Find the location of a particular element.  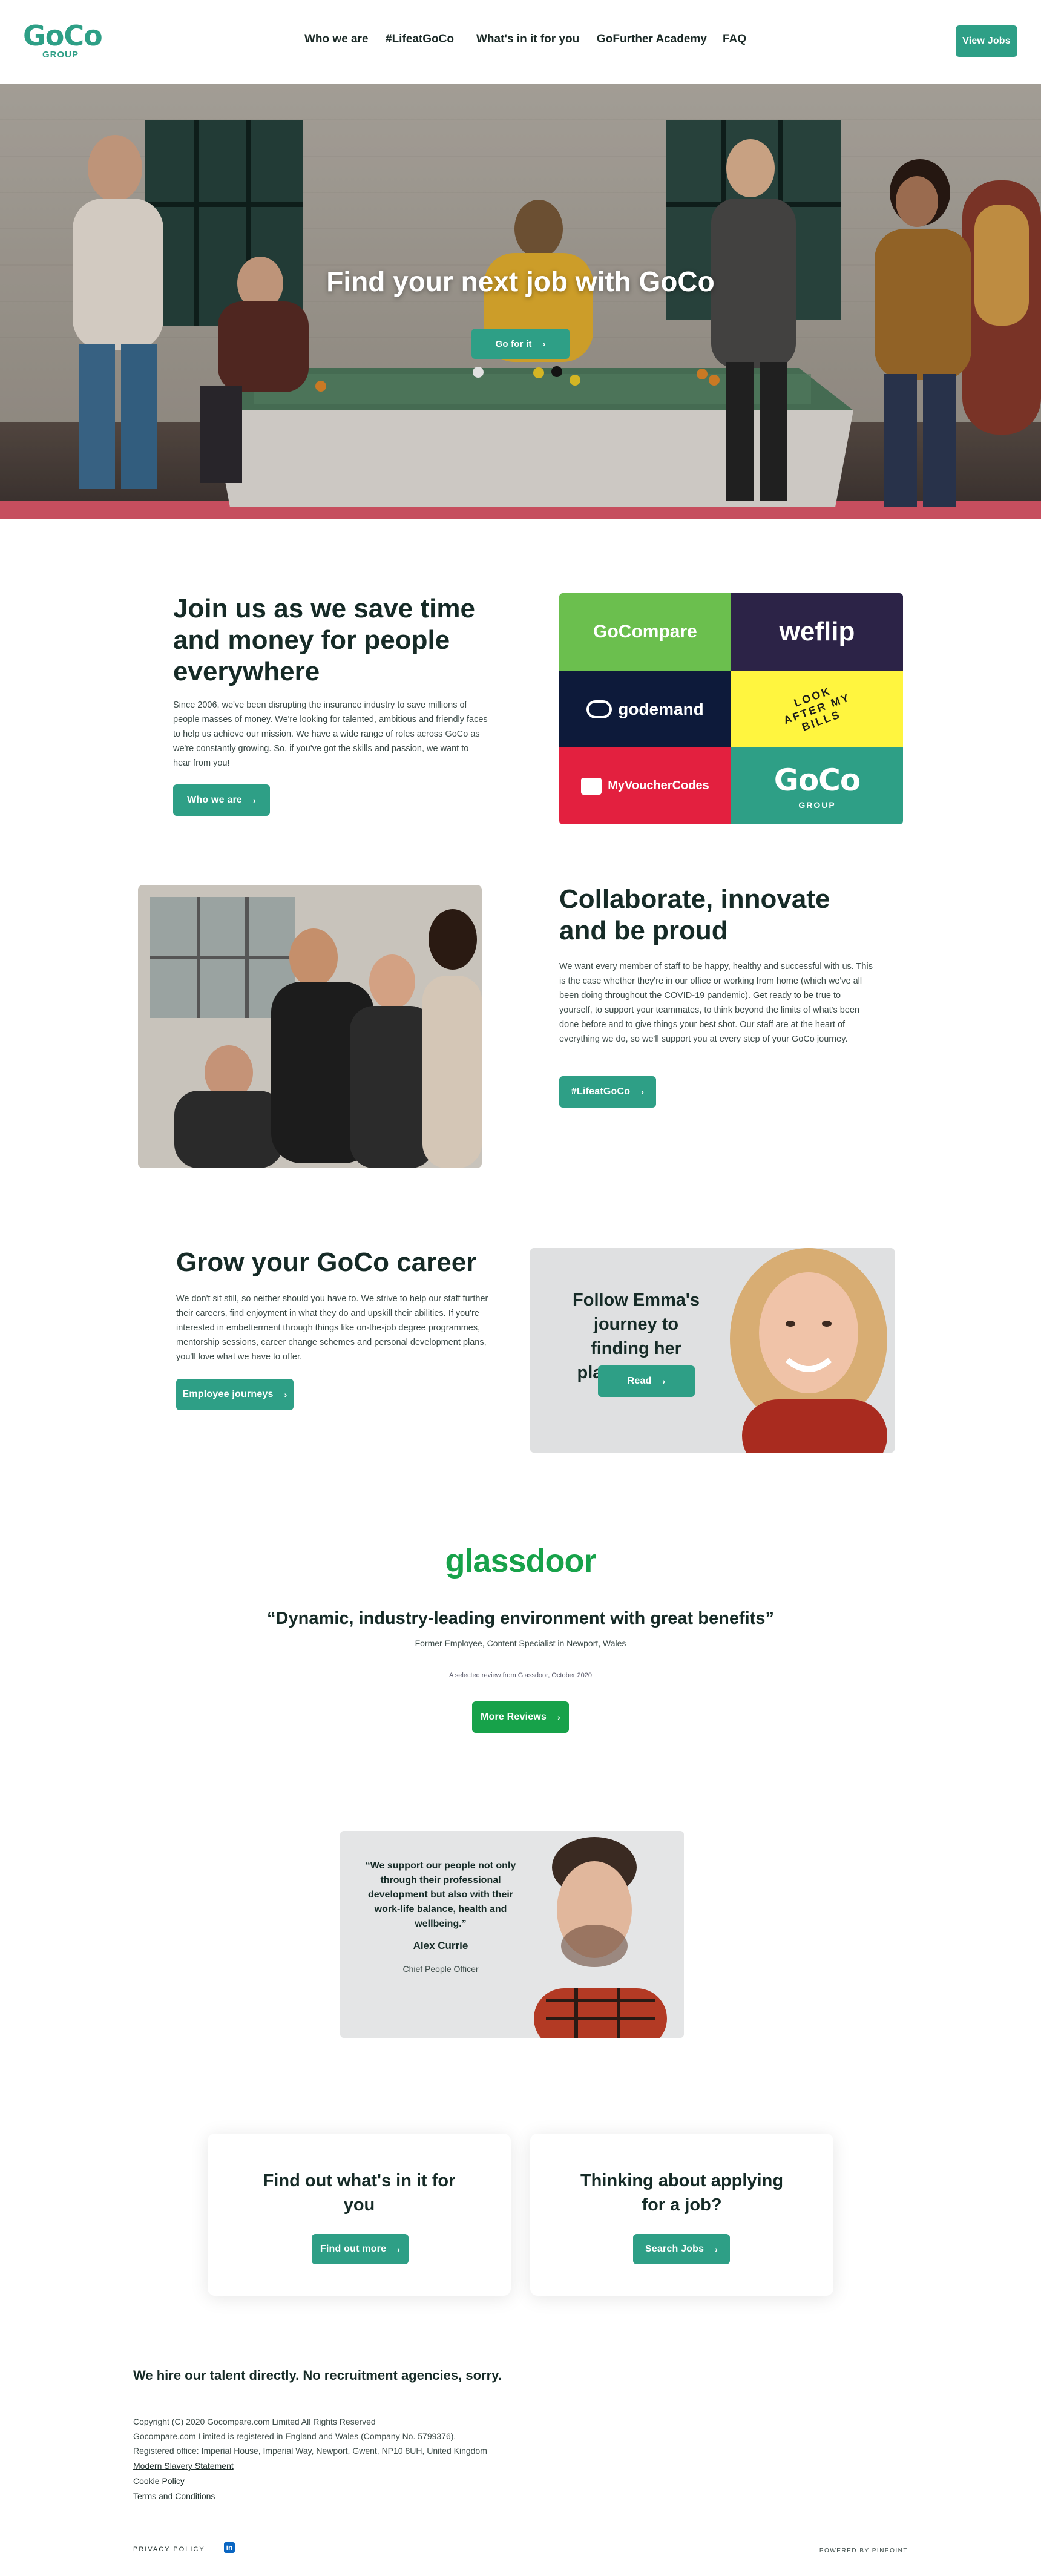

privacy-policy-link: PRIVACY POLICY is located at coordinates (169, 2549).